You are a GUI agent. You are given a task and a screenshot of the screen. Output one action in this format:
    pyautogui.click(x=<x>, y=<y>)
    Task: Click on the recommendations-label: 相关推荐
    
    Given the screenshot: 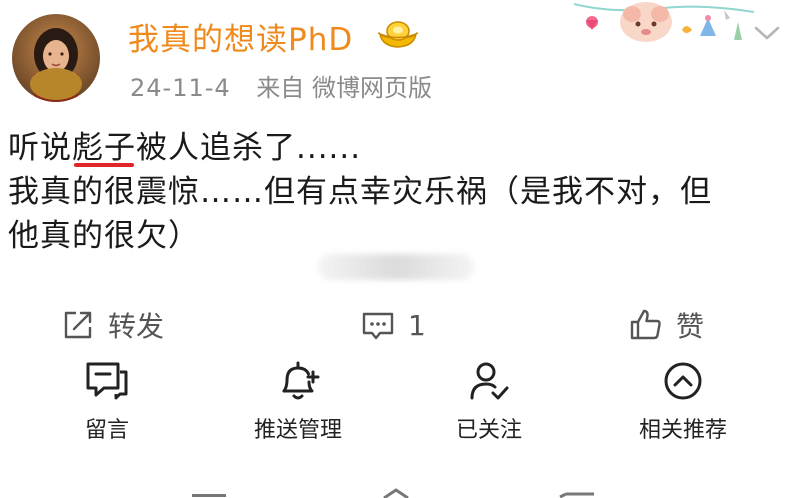 What is the action you would take?
    pyautogui.click(x=682, y=430)
    